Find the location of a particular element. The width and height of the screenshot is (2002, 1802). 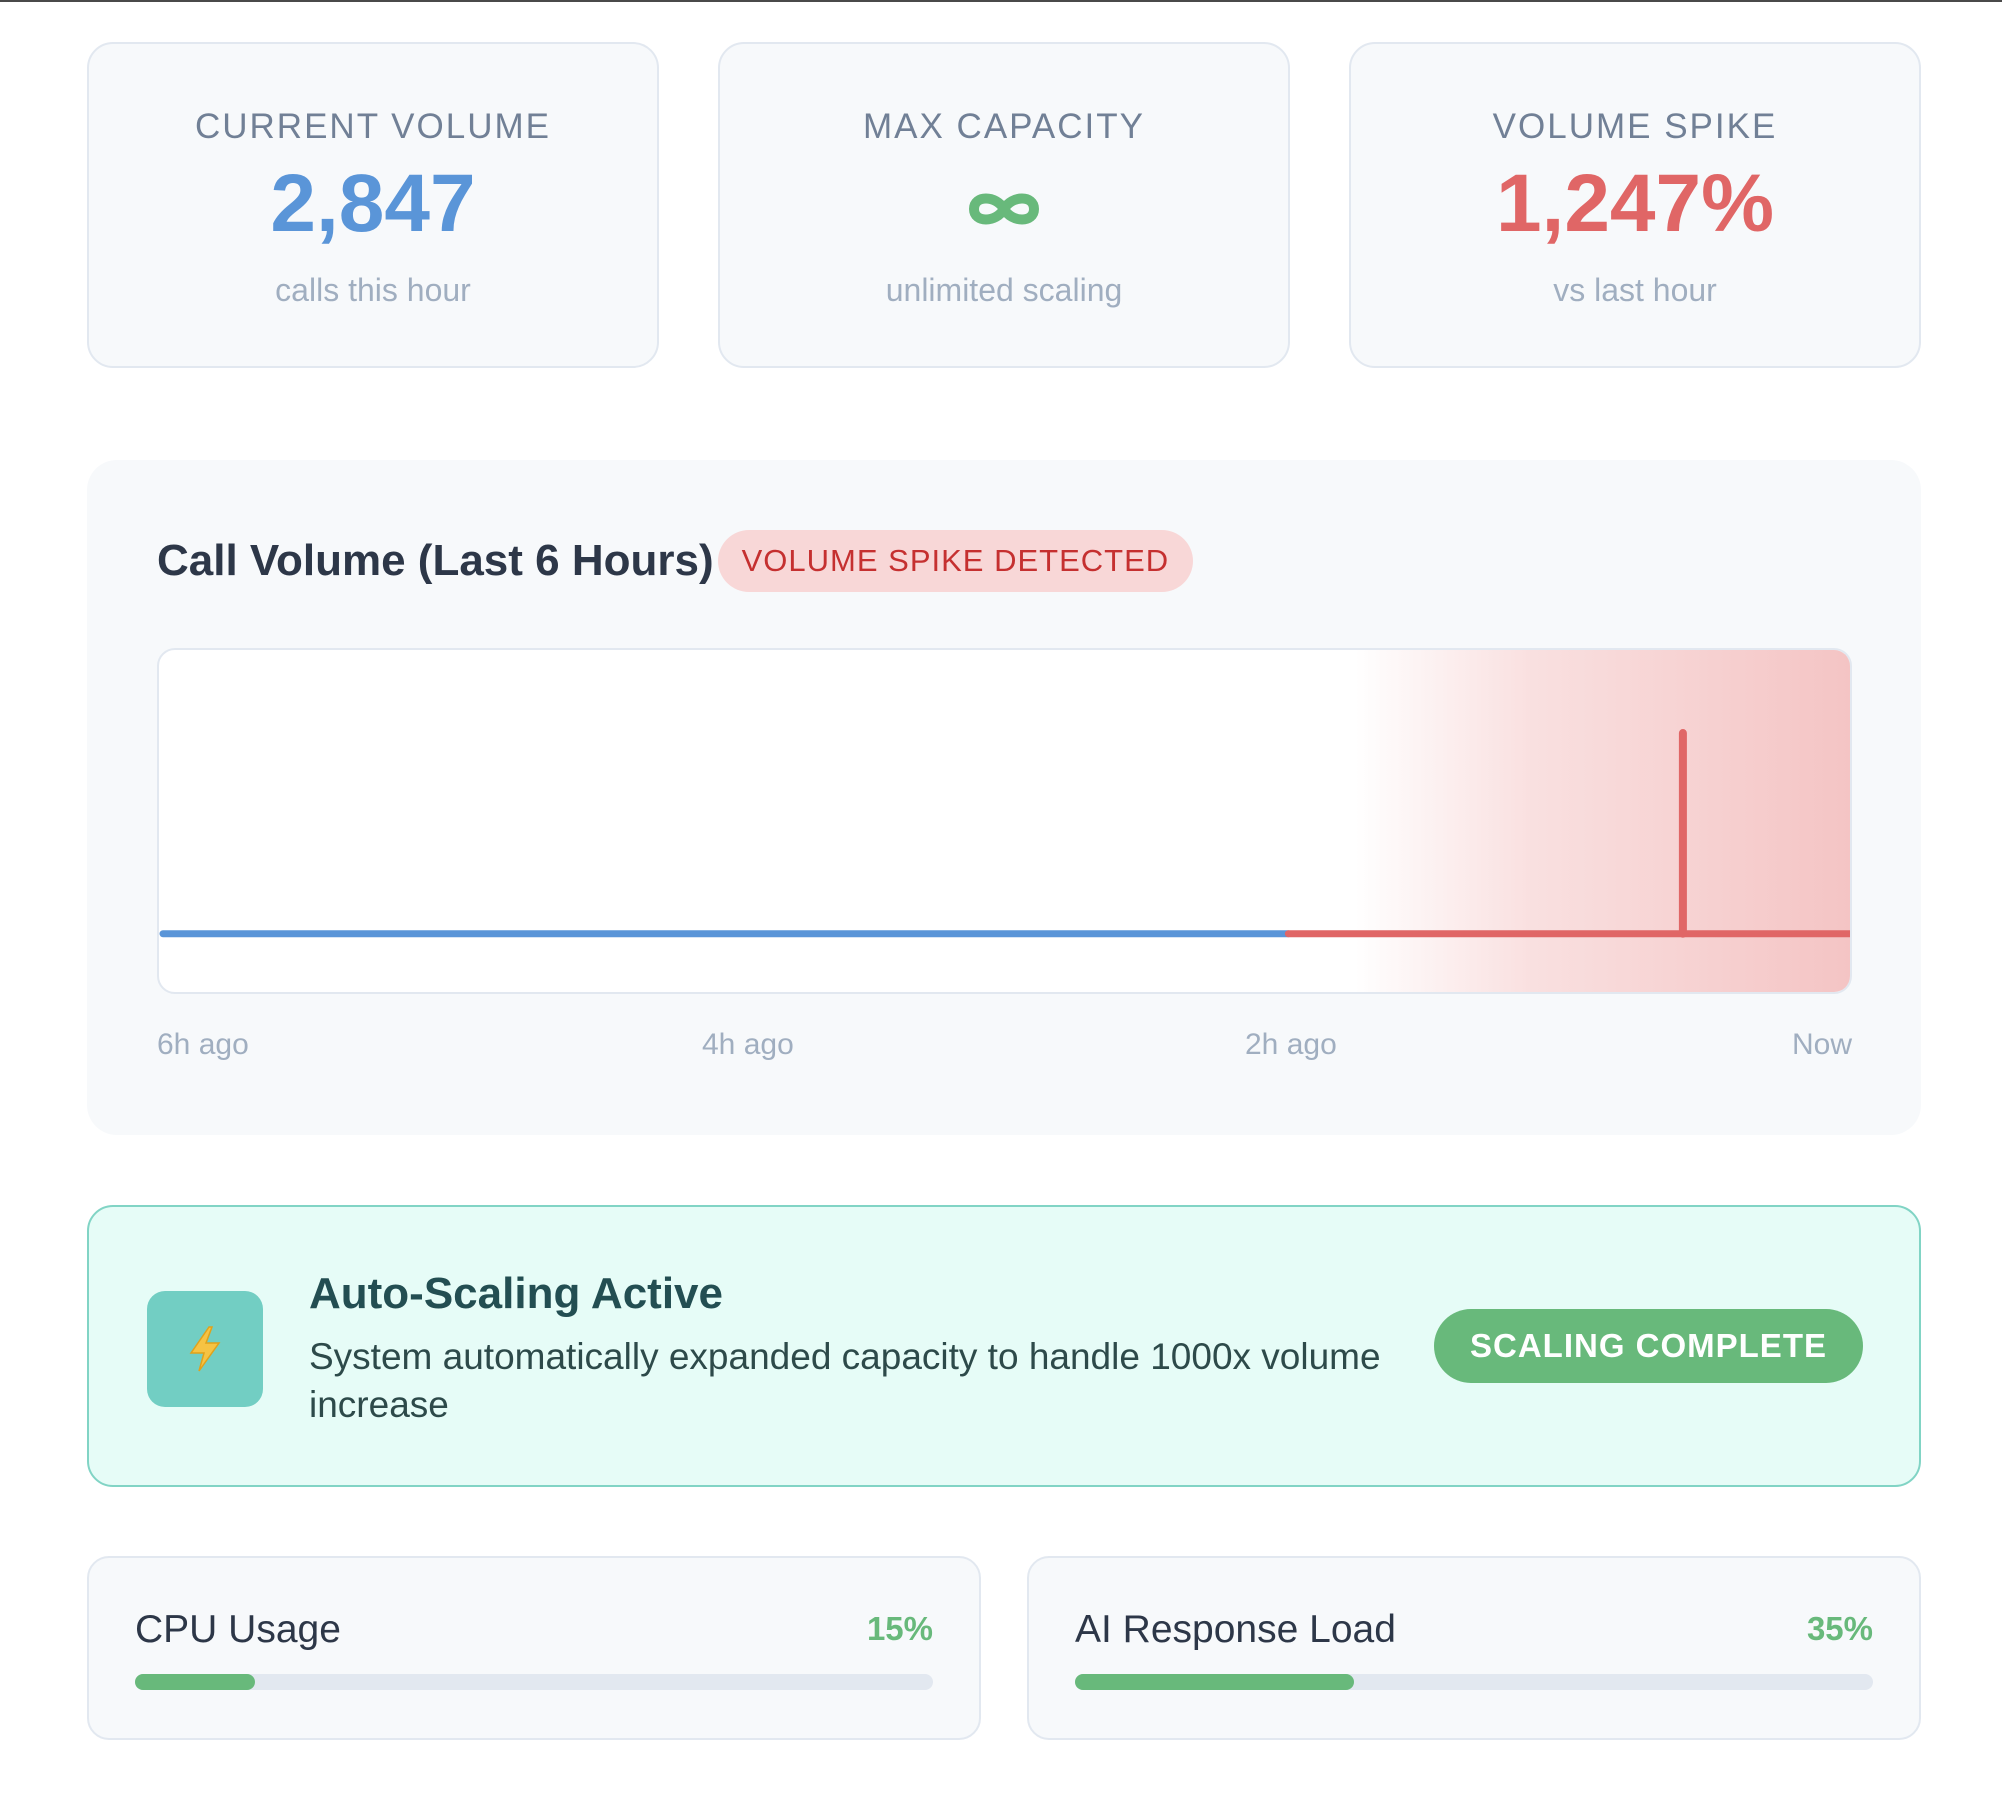

current-volume-value: 2,847 is located at coordinates (373, 203).